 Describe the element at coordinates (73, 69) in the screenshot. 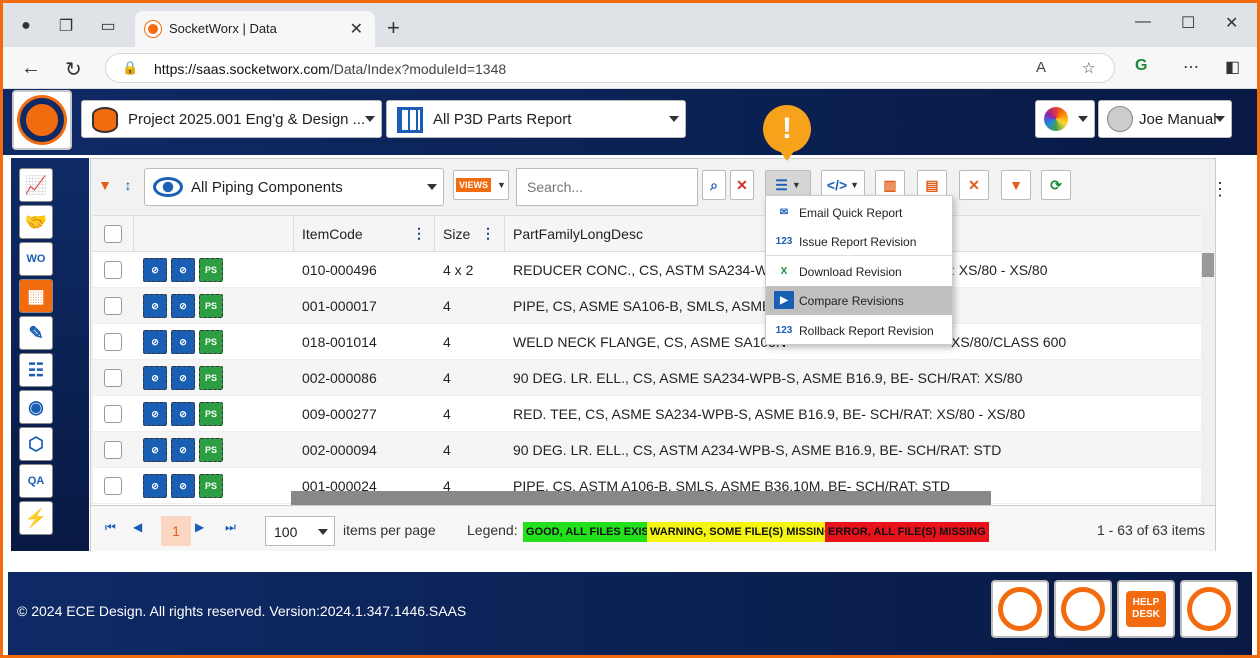

I see `refresh-icon: ↻` at that location.